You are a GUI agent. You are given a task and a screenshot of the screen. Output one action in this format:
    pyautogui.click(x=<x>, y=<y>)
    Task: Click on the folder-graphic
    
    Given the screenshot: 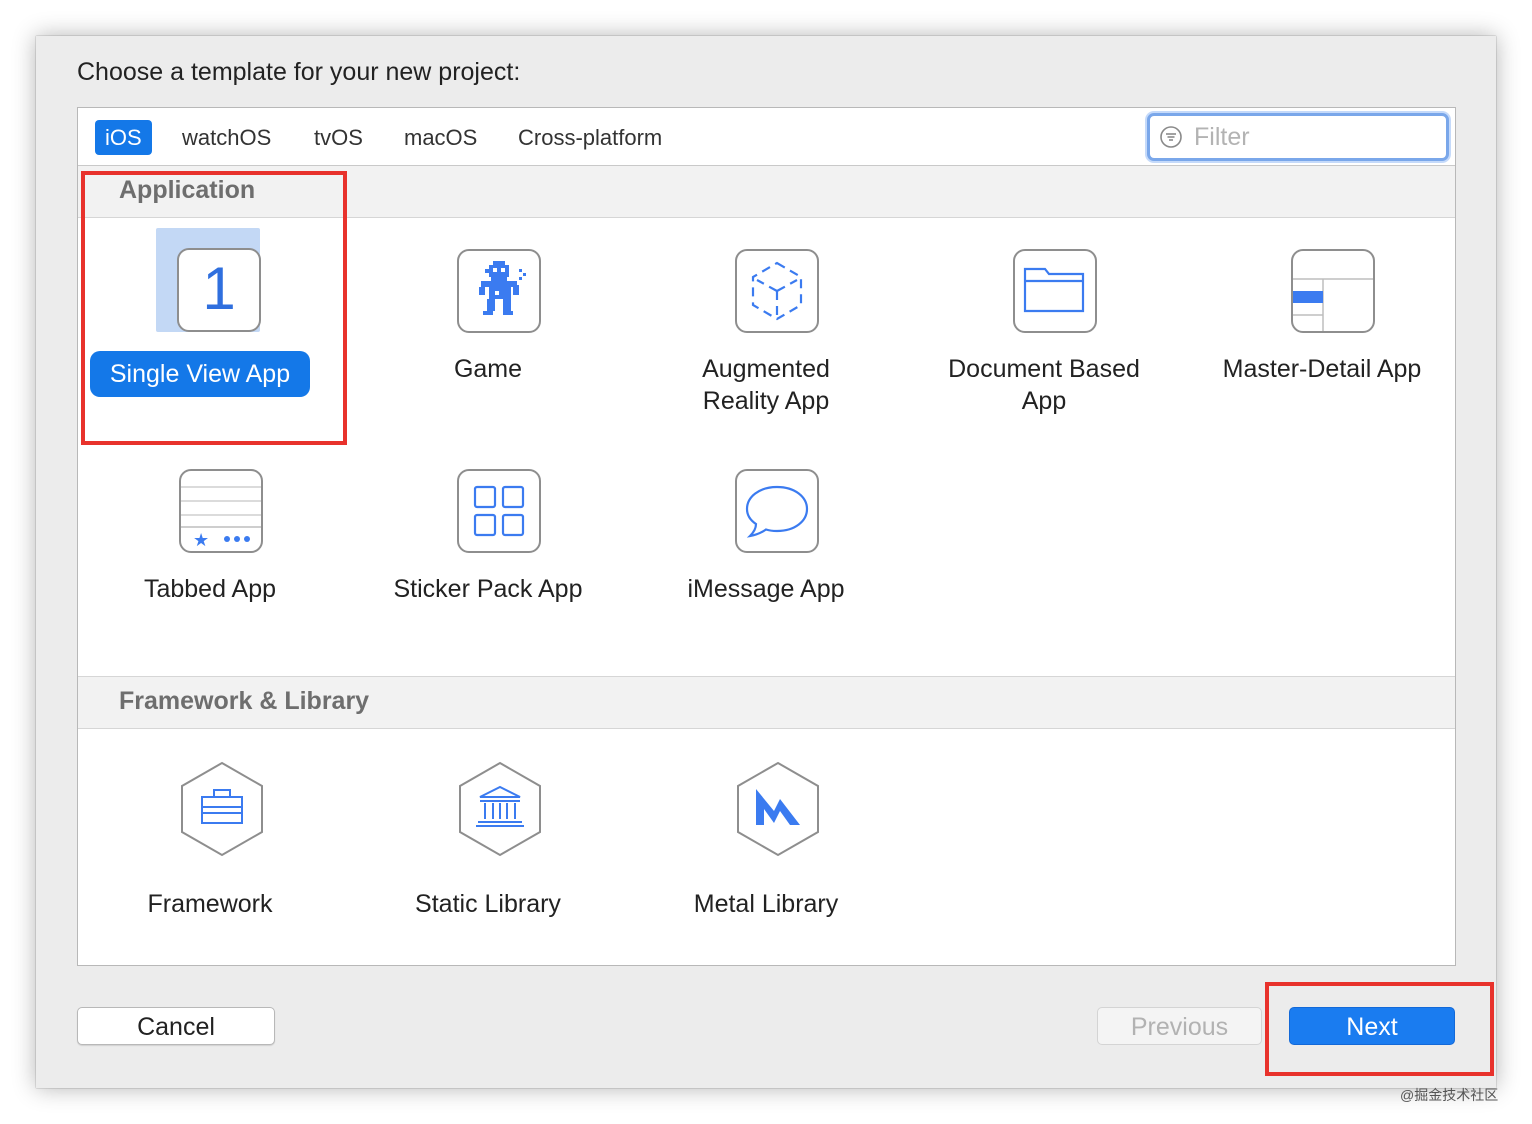 What is the action you would take?
    pyautogui.click(x=1054, y=290)
    